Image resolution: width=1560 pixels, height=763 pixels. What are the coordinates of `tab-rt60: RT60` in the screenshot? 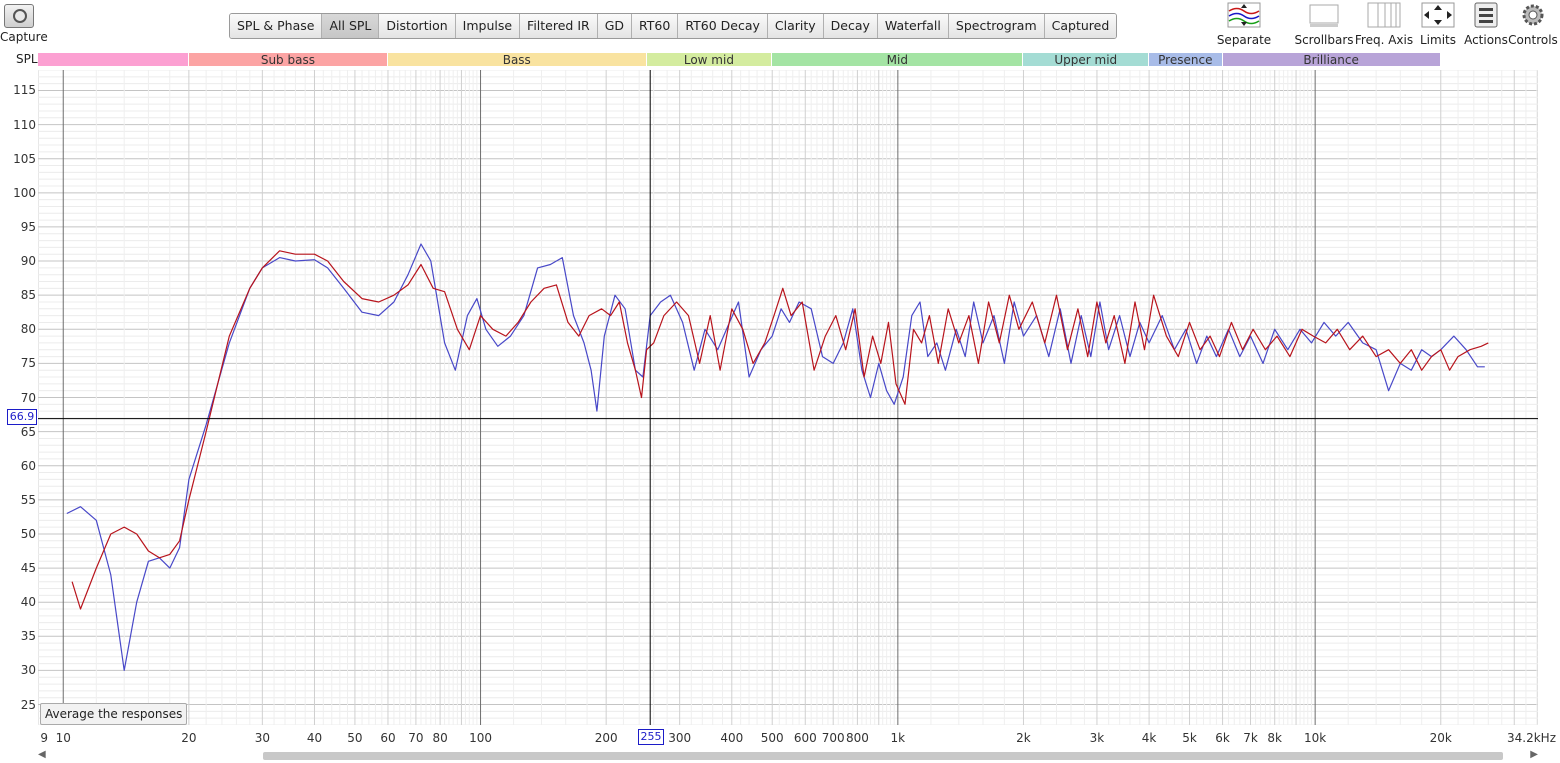 It's located at (655, 26).